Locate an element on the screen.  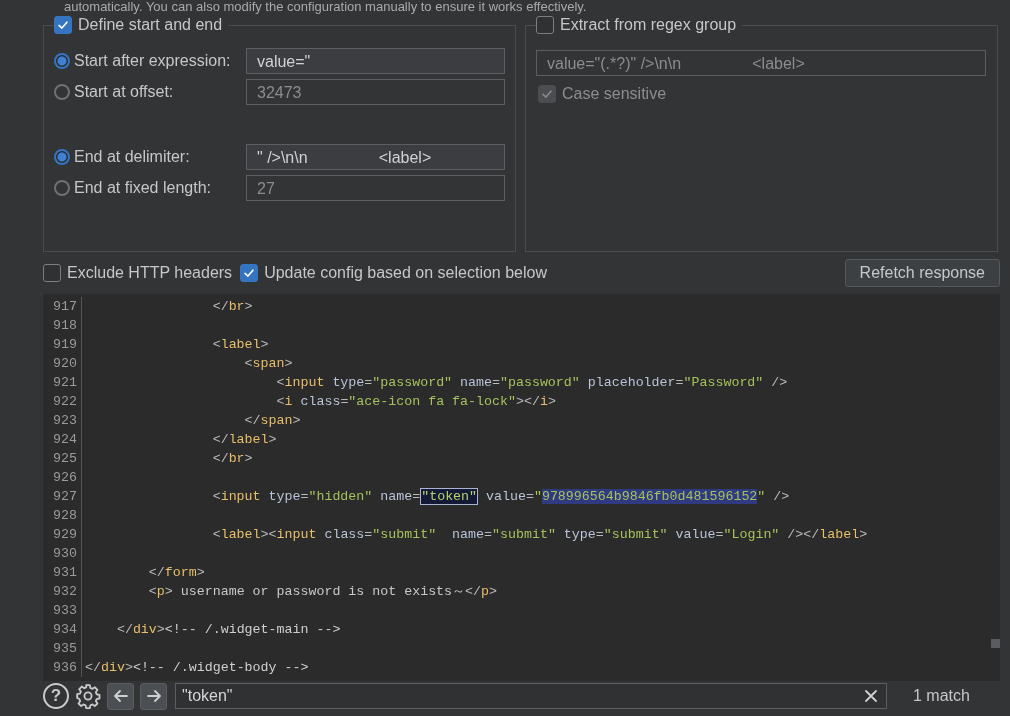
code-line: <label><input class="submit" name="submit" type="submit" value="Login" /></label> is located at coordinates (539, 535).